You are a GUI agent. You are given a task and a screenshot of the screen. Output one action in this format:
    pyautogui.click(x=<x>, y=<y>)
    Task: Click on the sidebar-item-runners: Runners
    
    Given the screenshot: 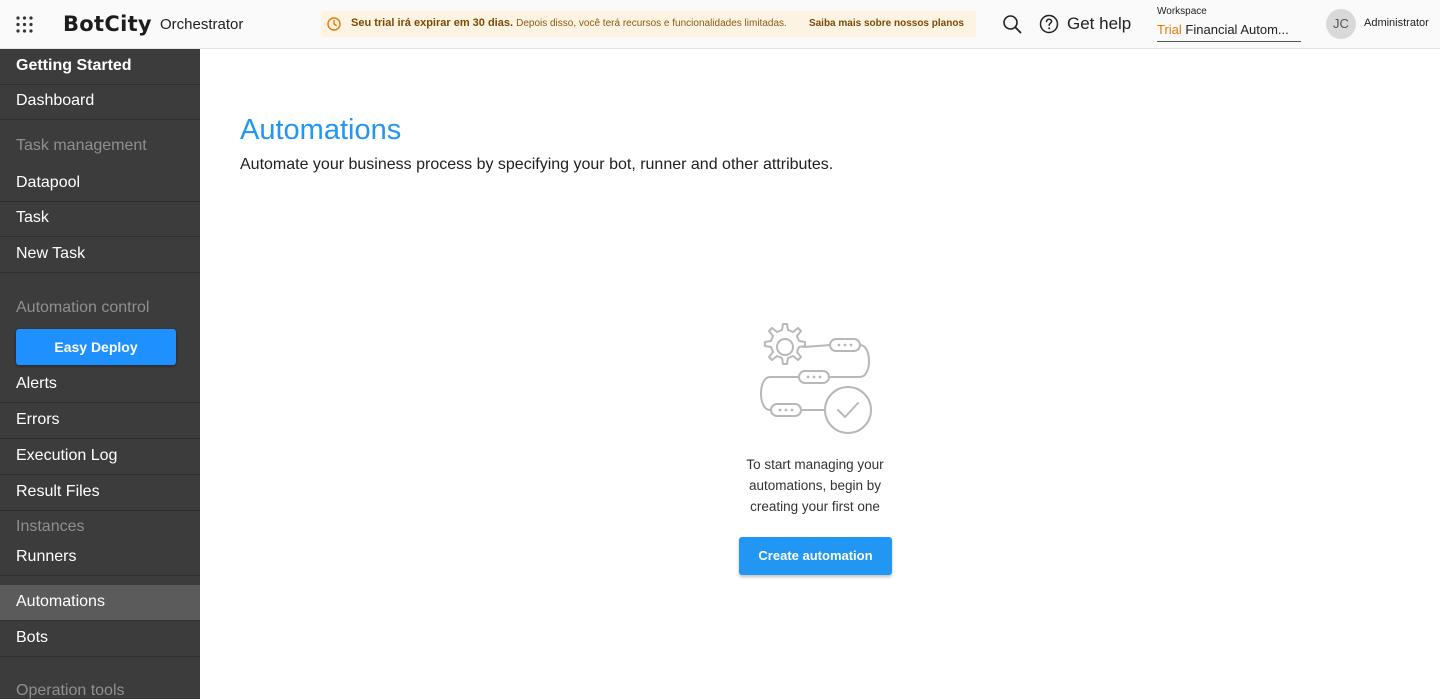 What is the action you would take?
    pyautogui.click(x=100, y=558)
    